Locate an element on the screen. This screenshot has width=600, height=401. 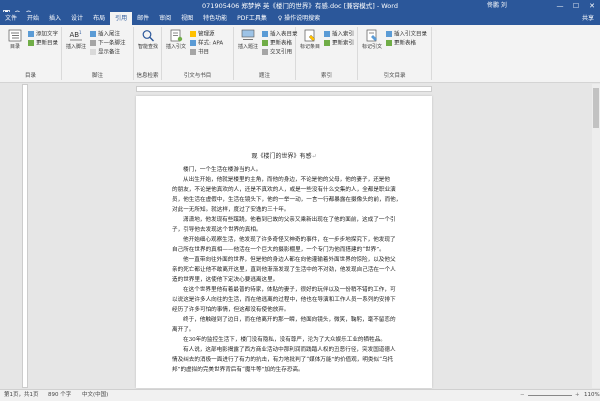
word-count: 890 个字 is located at coordinates (59, 395).